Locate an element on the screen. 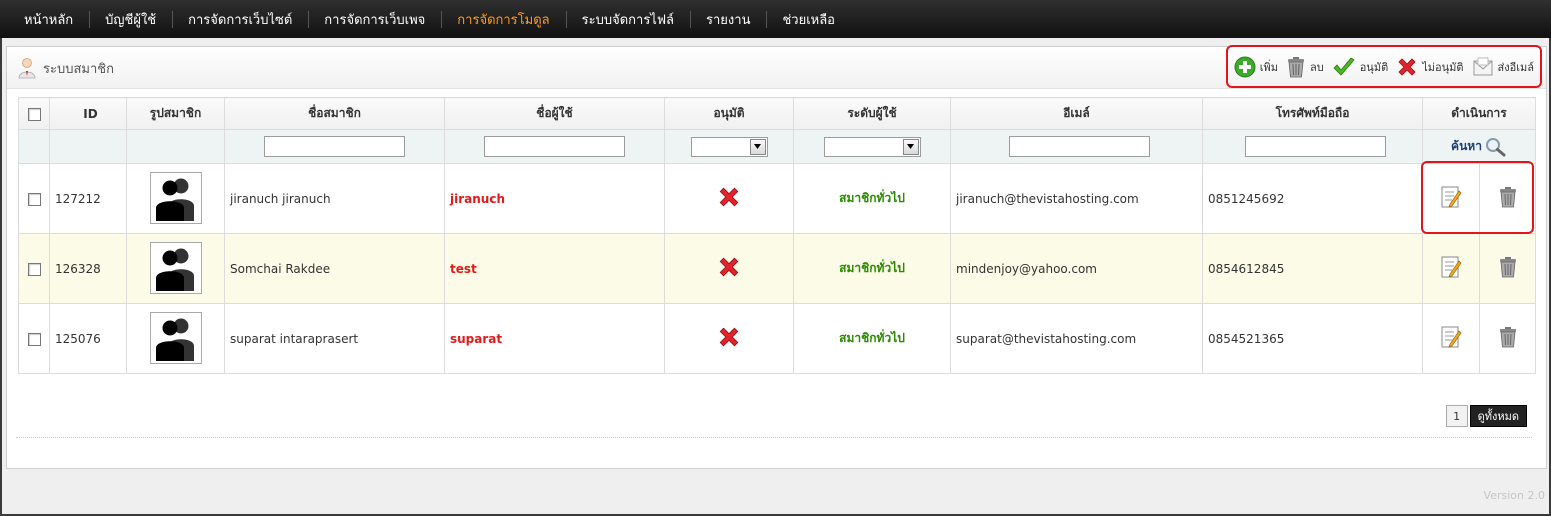 Image resolution: width=1551 pixels, height=516 pixels. filter-approved-cell is located at coordinates (729, 146).